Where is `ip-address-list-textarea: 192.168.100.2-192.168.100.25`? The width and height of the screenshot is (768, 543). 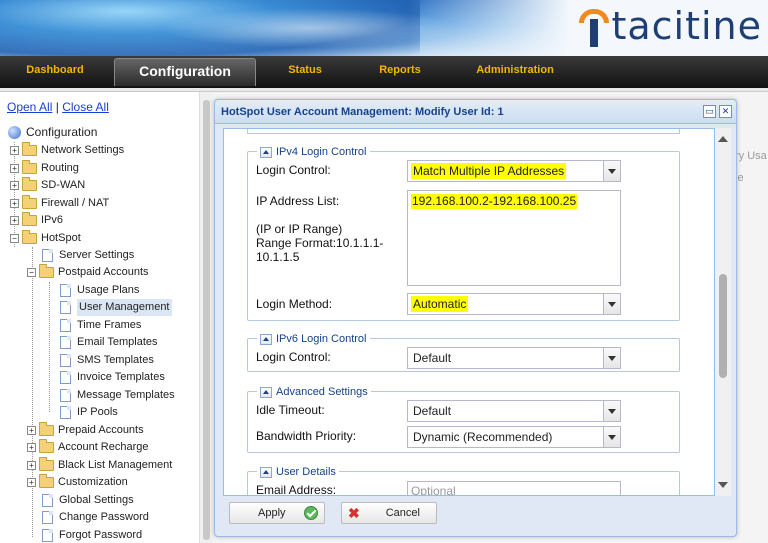 ip-address-list-textarea: 192.168.100.2-192.168.100.25 is located at coordinates (514, 238).